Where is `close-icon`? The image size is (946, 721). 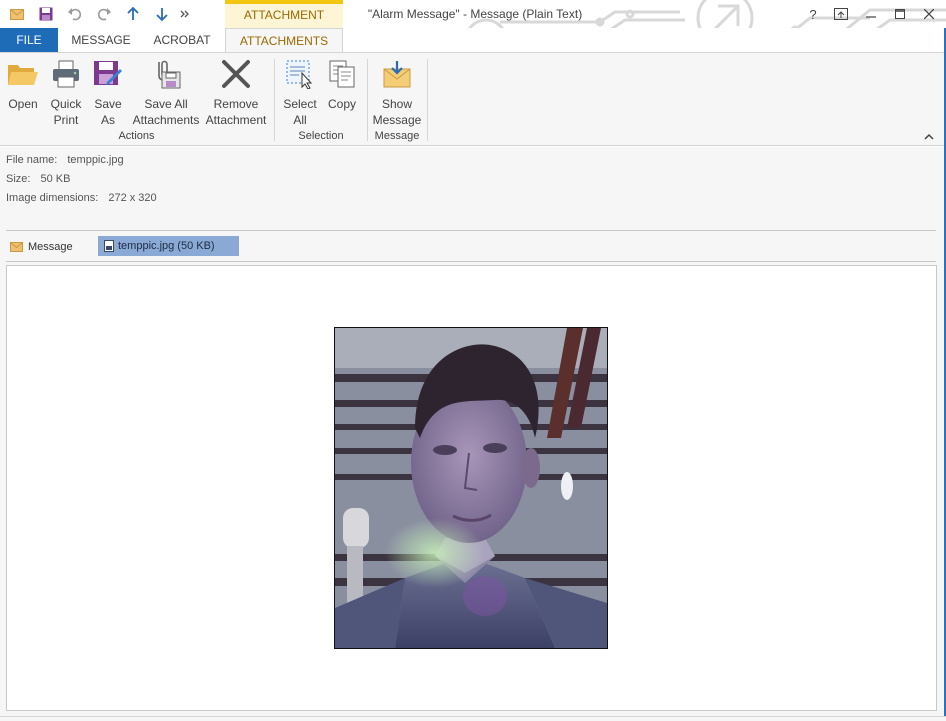
close-icon is located at coordinates (929, 14).